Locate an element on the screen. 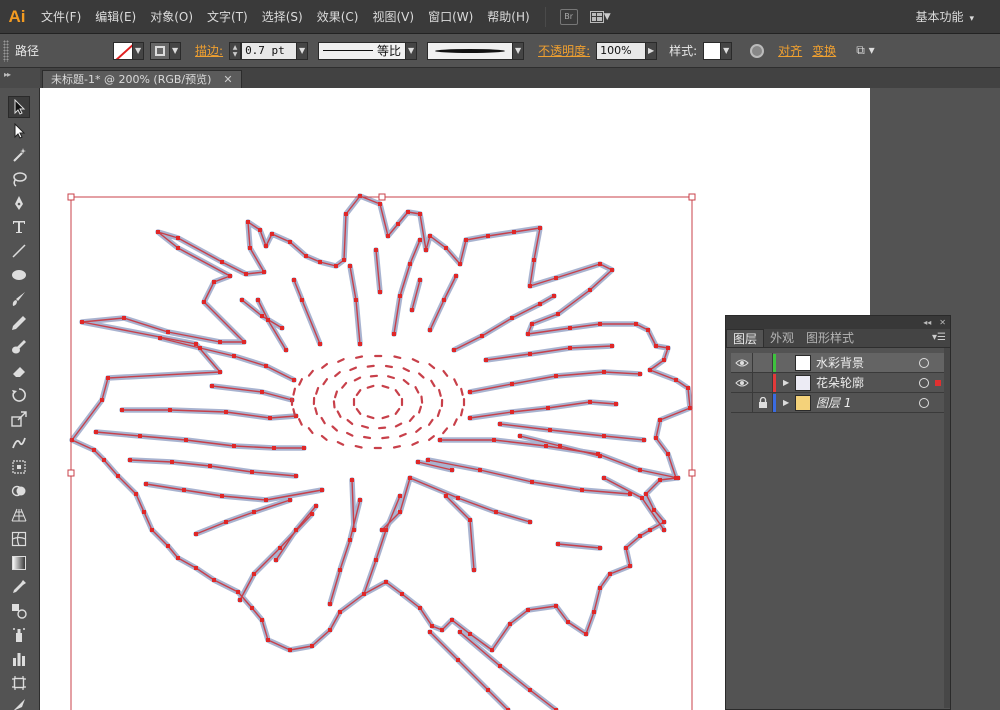  eyedropper-tool-icon is located at coordinates (19, 587).